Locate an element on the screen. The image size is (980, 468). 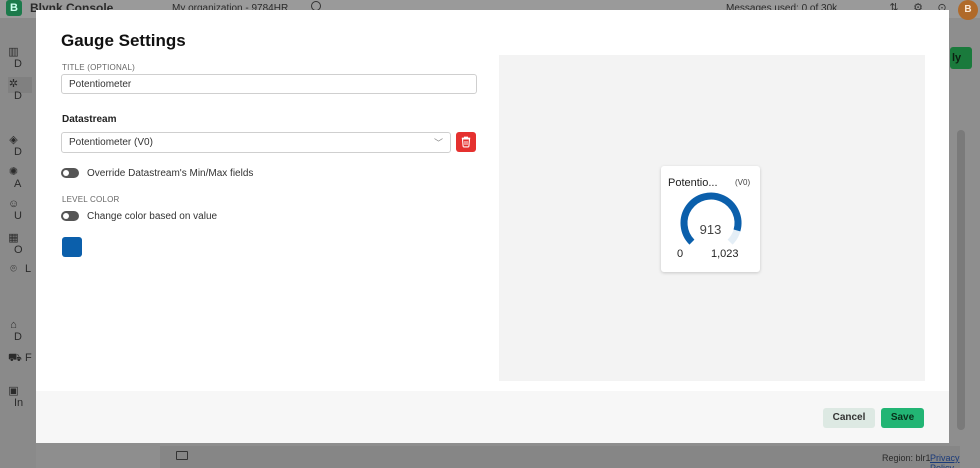
color-by-value-label: Change color based on value is located at coordinates (152, 216).